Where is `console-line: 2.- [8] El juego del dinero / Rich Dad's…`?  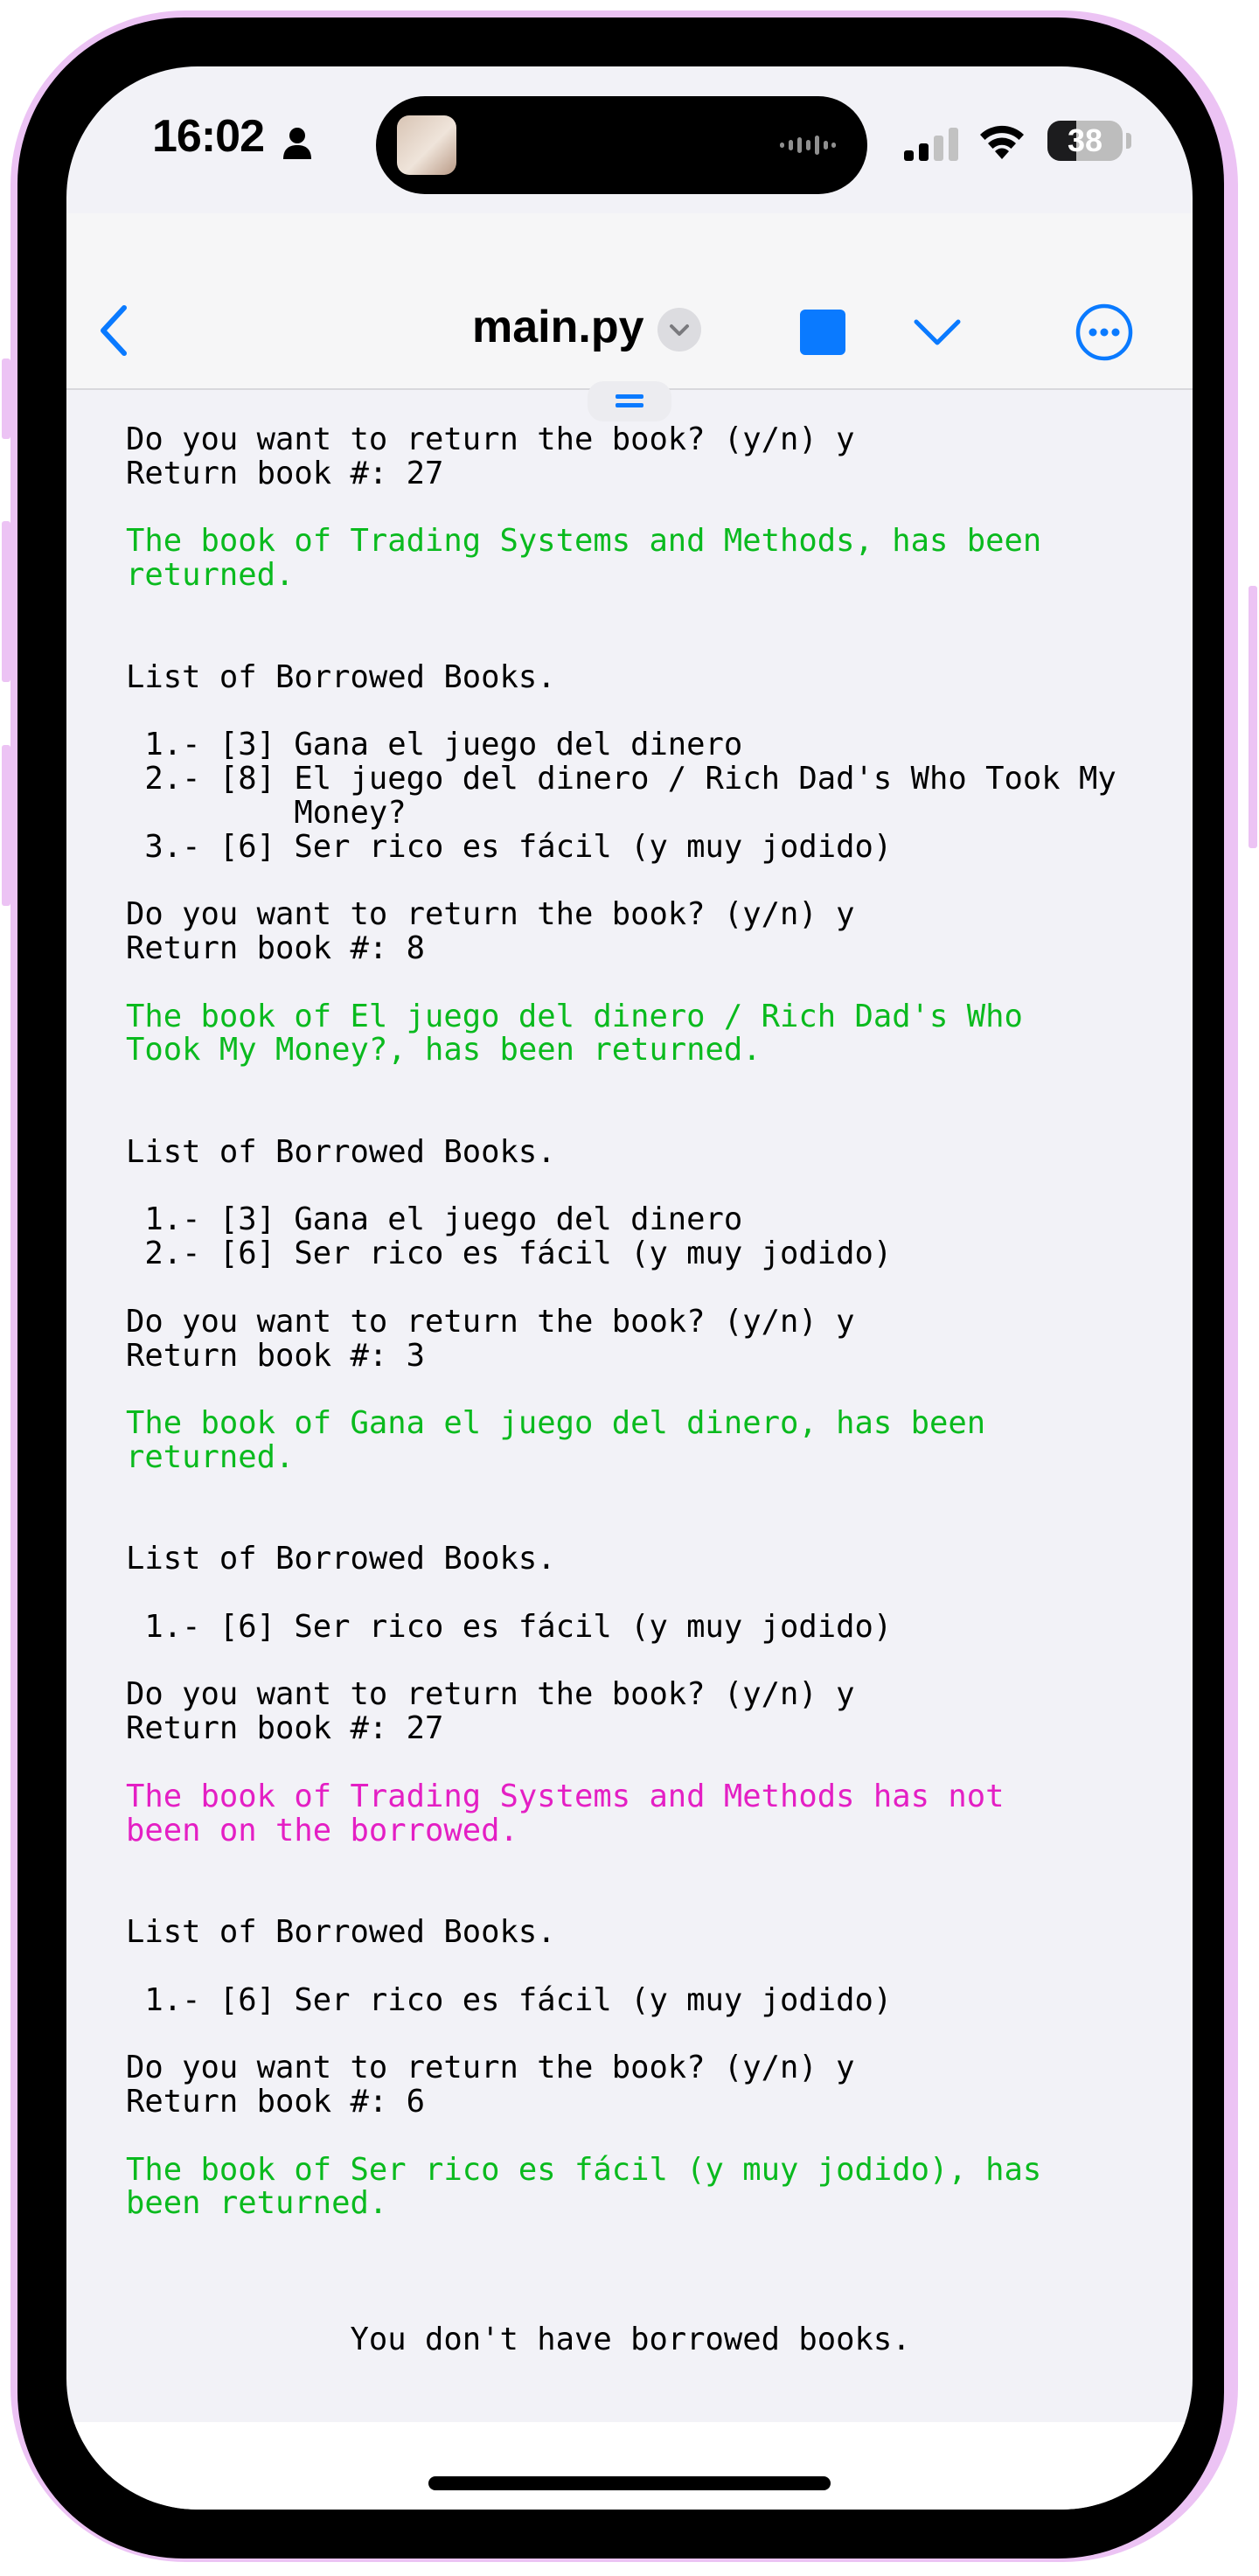 console-line: 2.- [8] El juego del dinero / Rich Dad's… is located at coordinates (646, 779).